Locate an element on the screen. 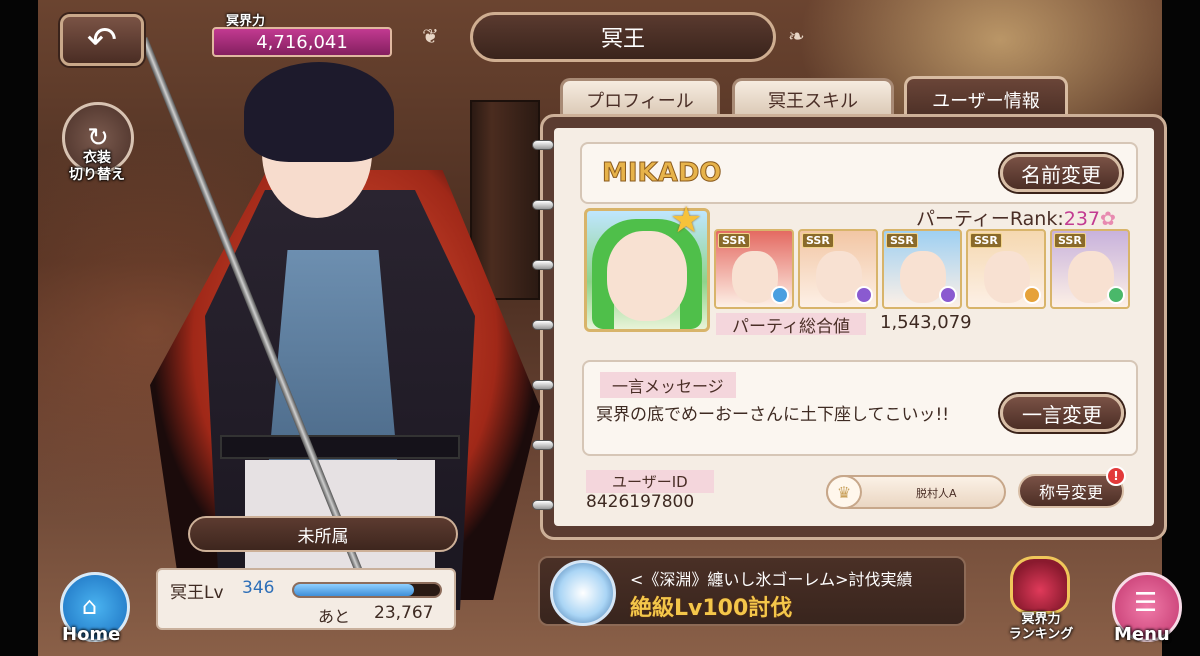  crown-icon: ♛ is located at coordinates (844, 492).